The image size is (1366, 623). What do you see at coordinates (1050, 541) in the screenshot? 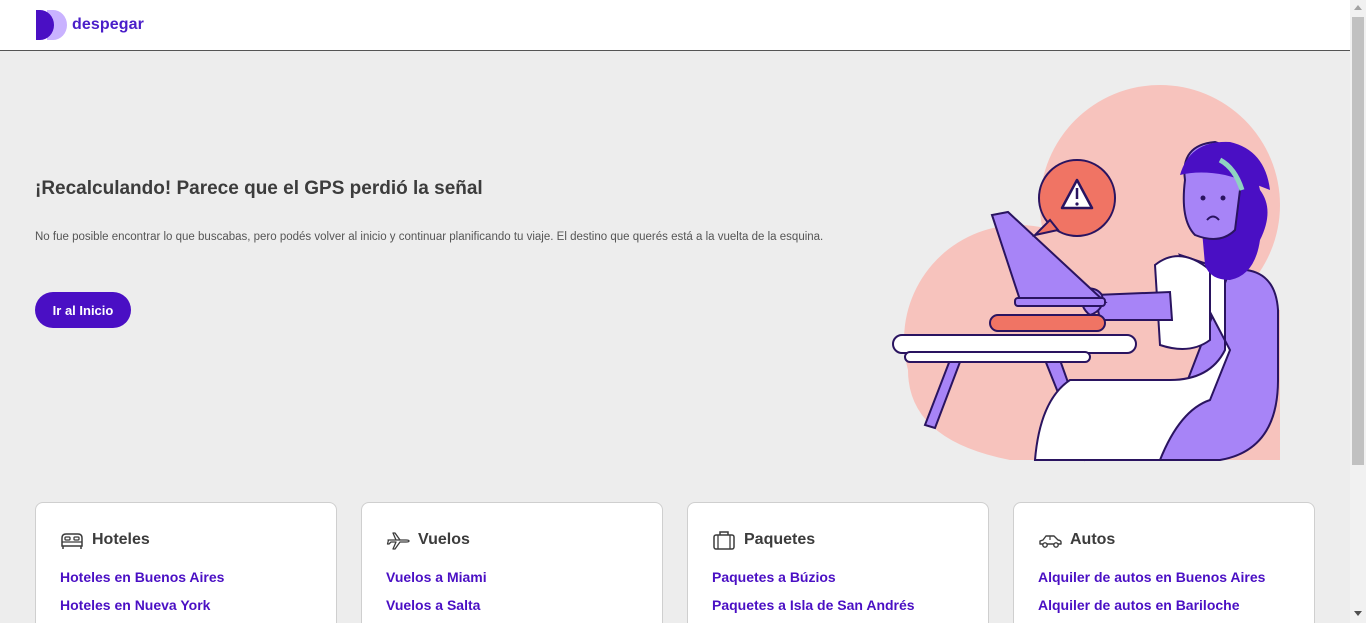
I see `car-icon` at bounding box center [1050, 541].